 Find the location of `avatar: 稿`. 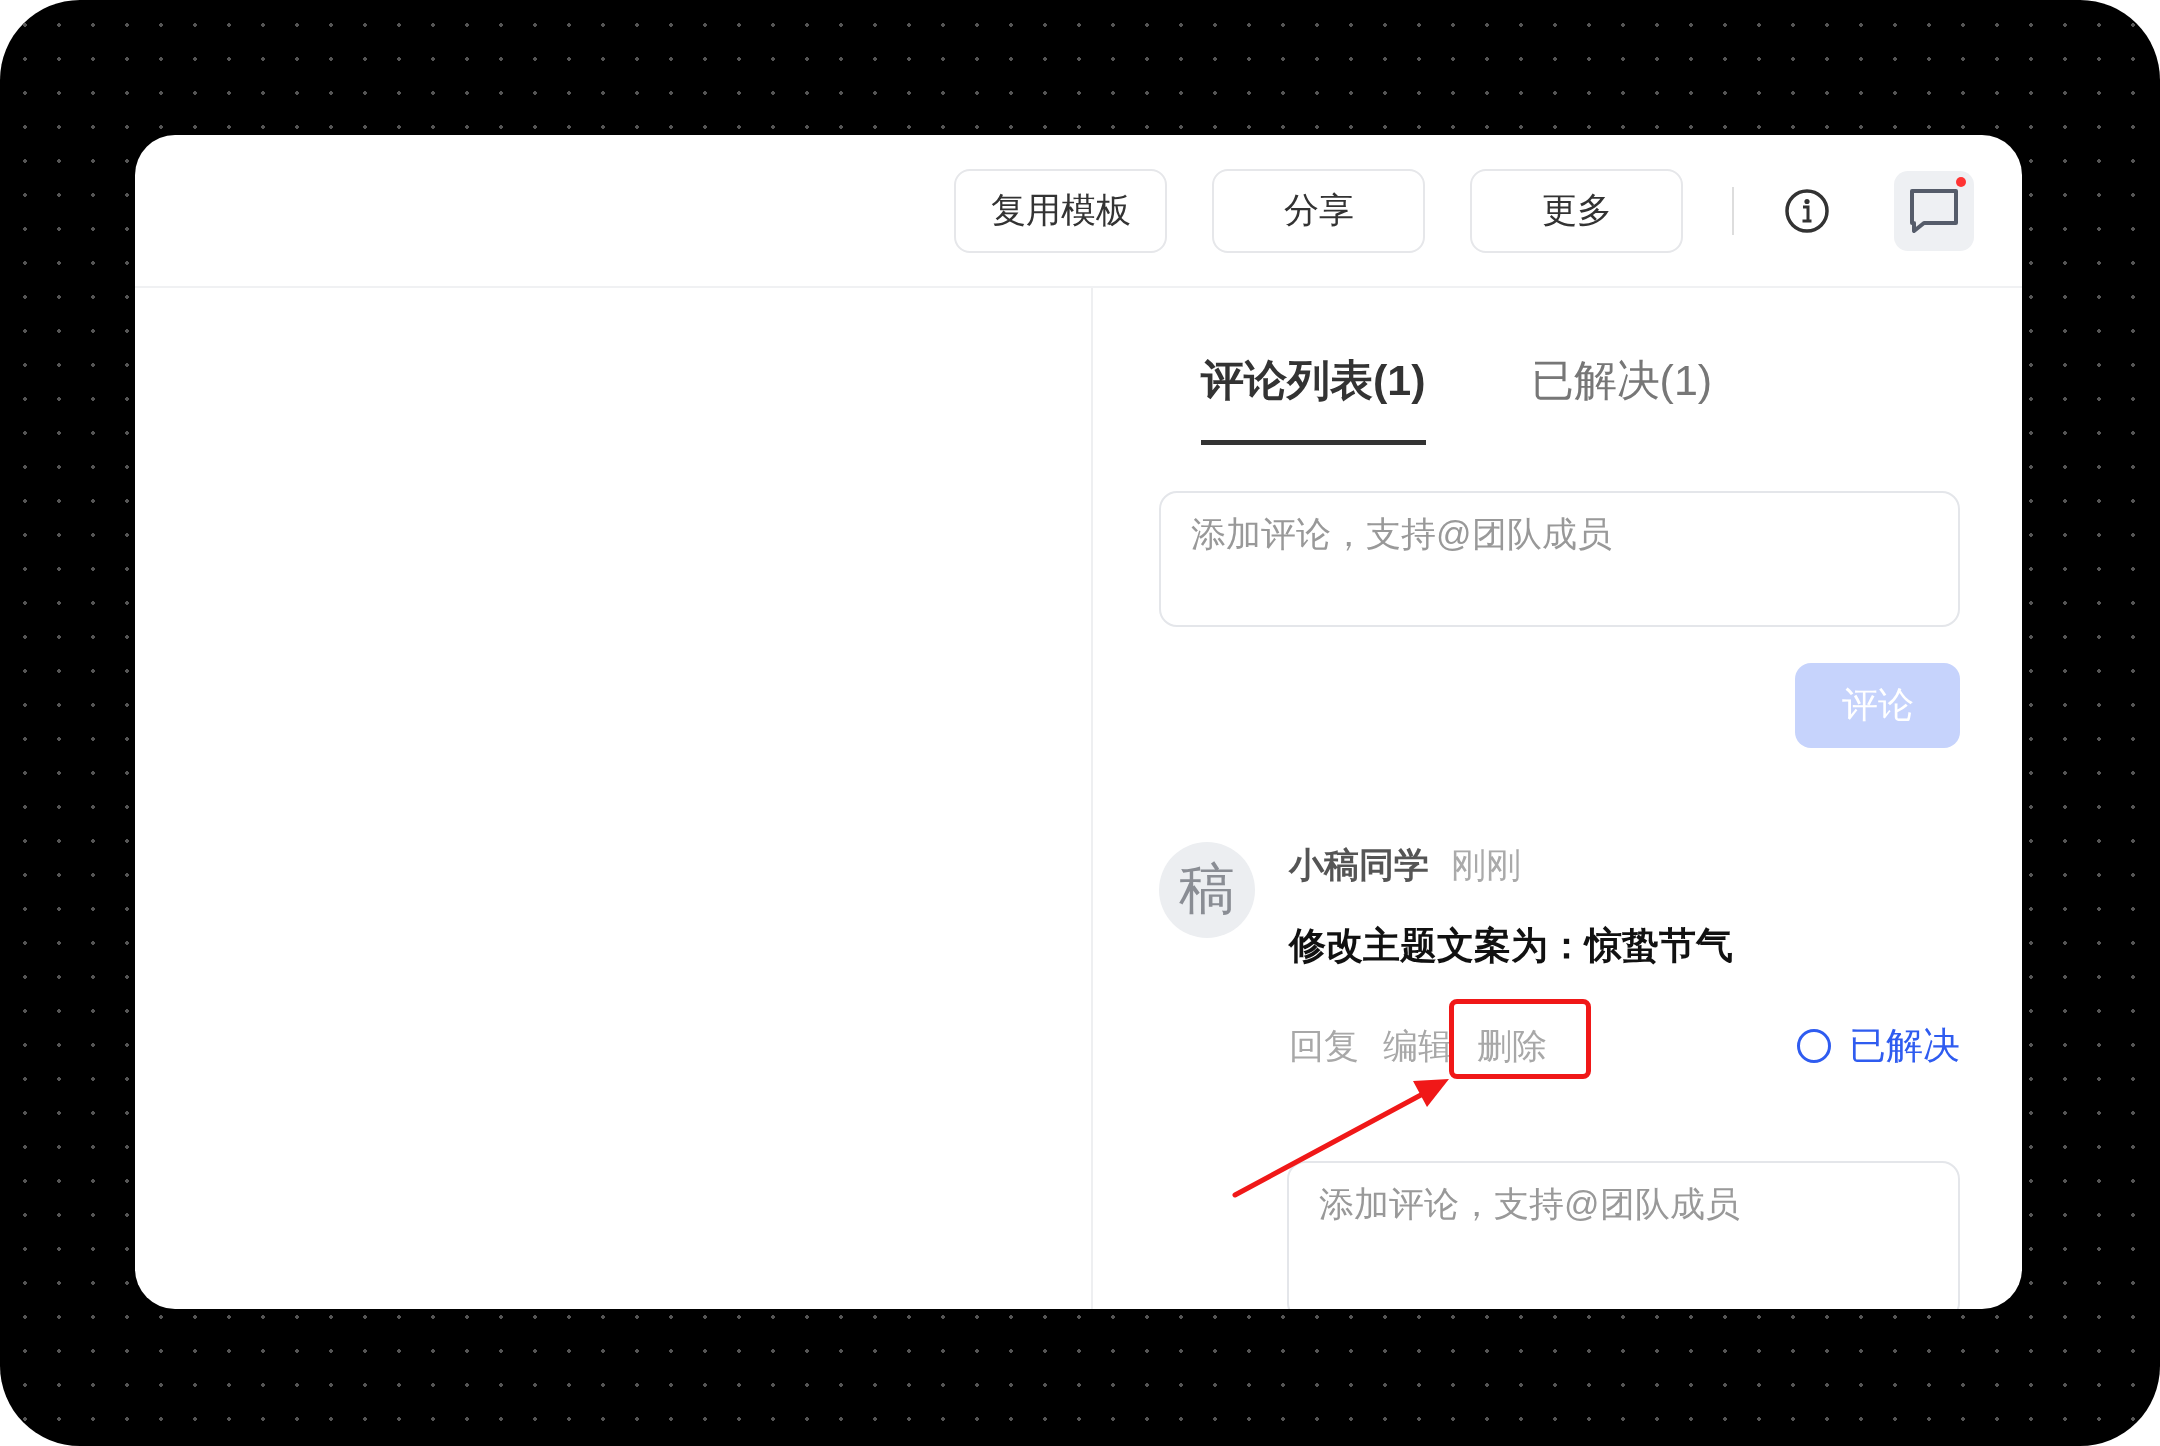

avatar: 稿 is located at coordinates (1207, 890).